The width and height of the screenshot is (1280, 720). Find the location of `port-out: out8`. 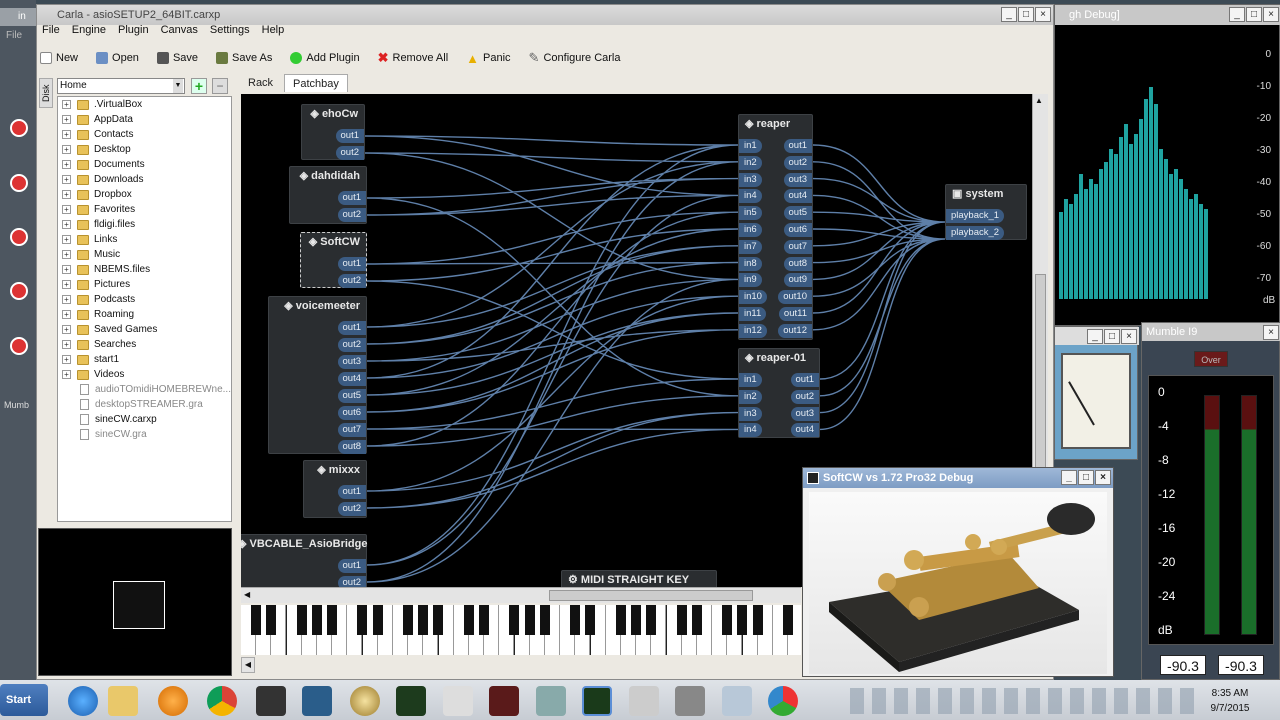

port-out: out8 is located at coordinates (797, 263).